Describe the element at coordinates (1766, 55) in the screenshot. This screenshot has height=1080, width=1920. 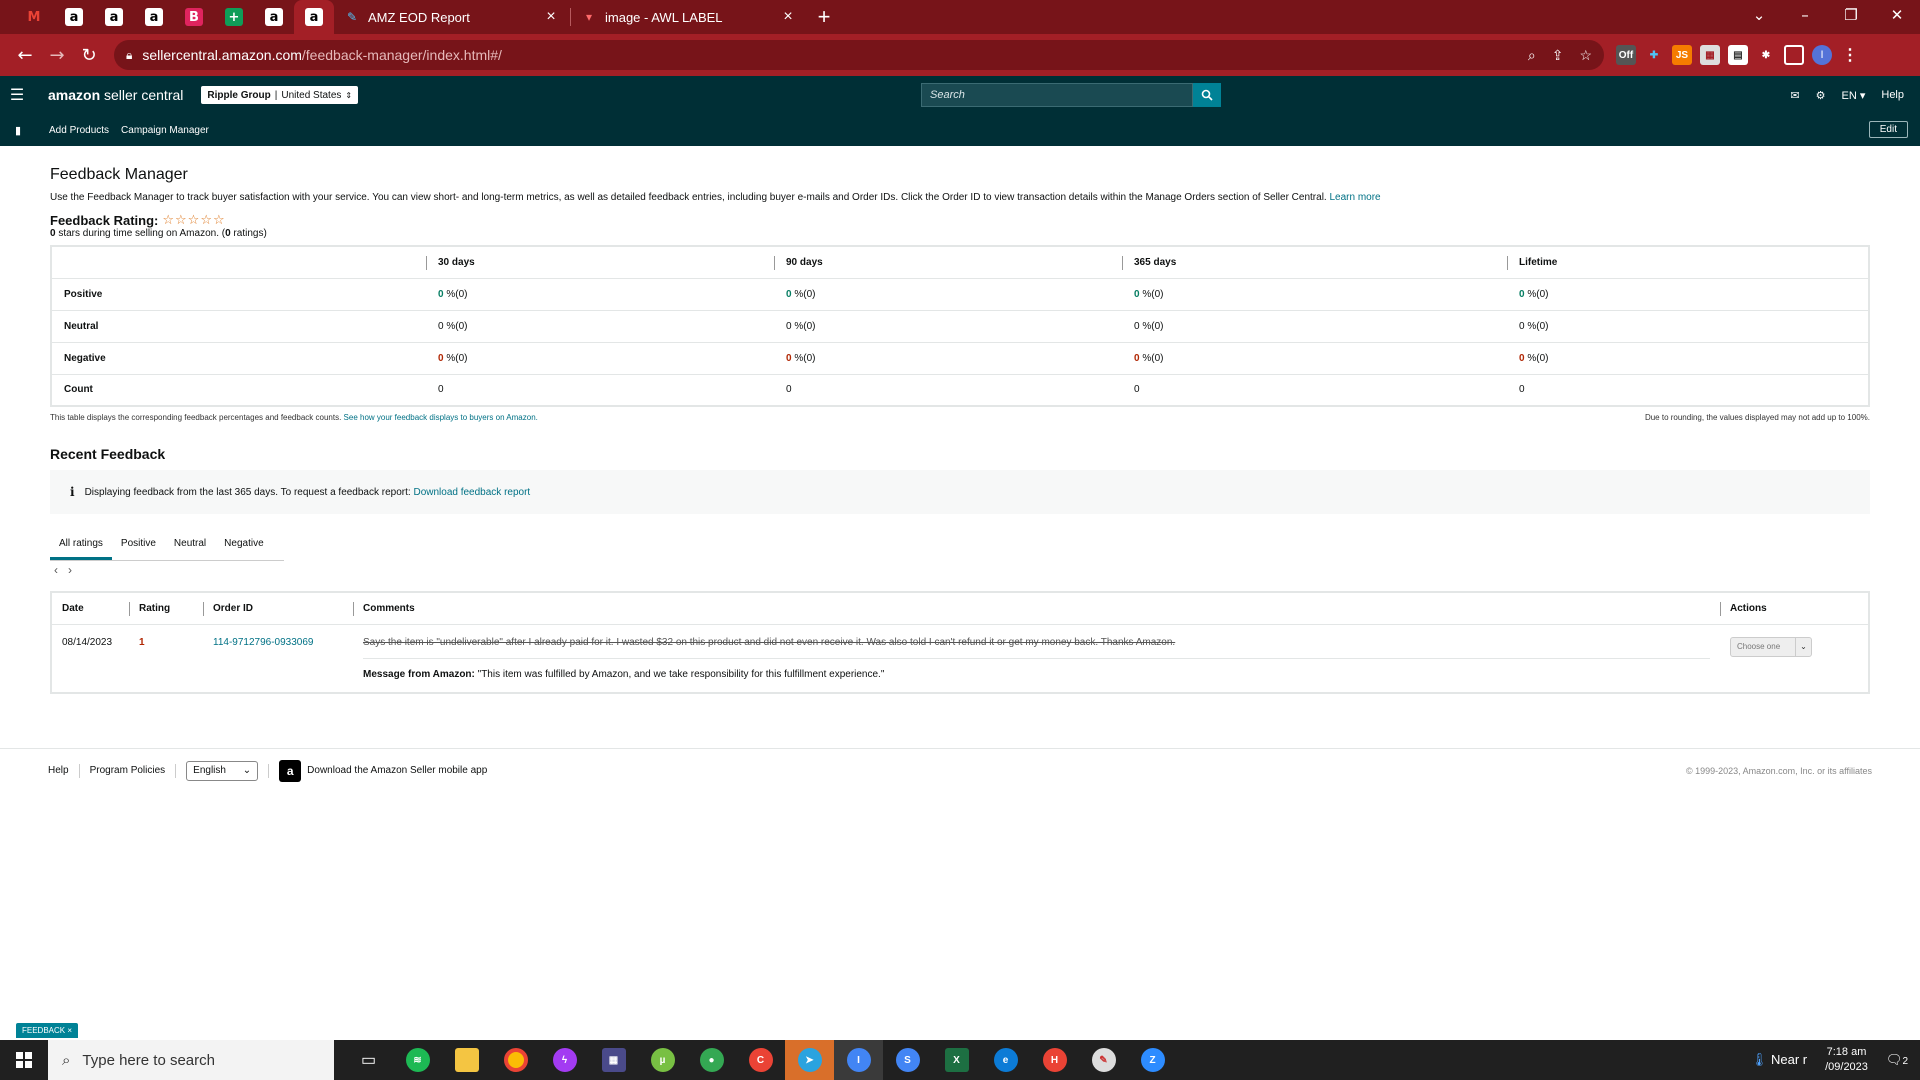
I see `extensions-puzzle-icon: ✱` at that location.